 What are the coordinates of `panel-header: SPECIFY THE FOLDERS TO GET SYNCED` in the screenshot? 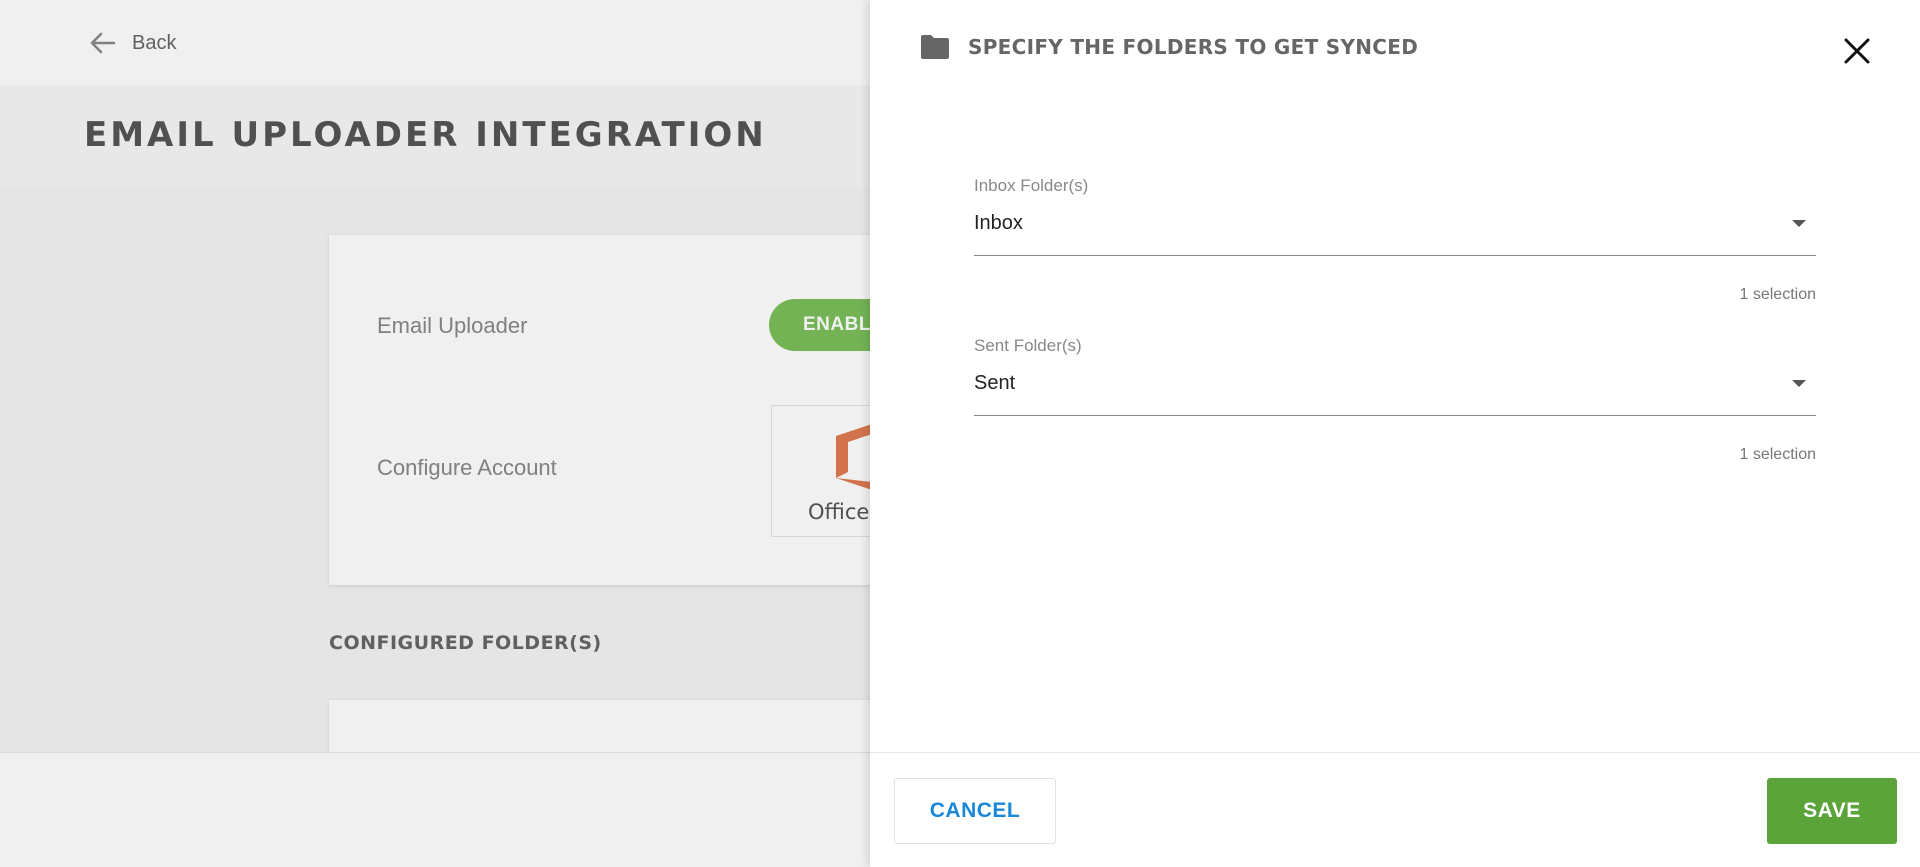 It's located at (1169, 47).